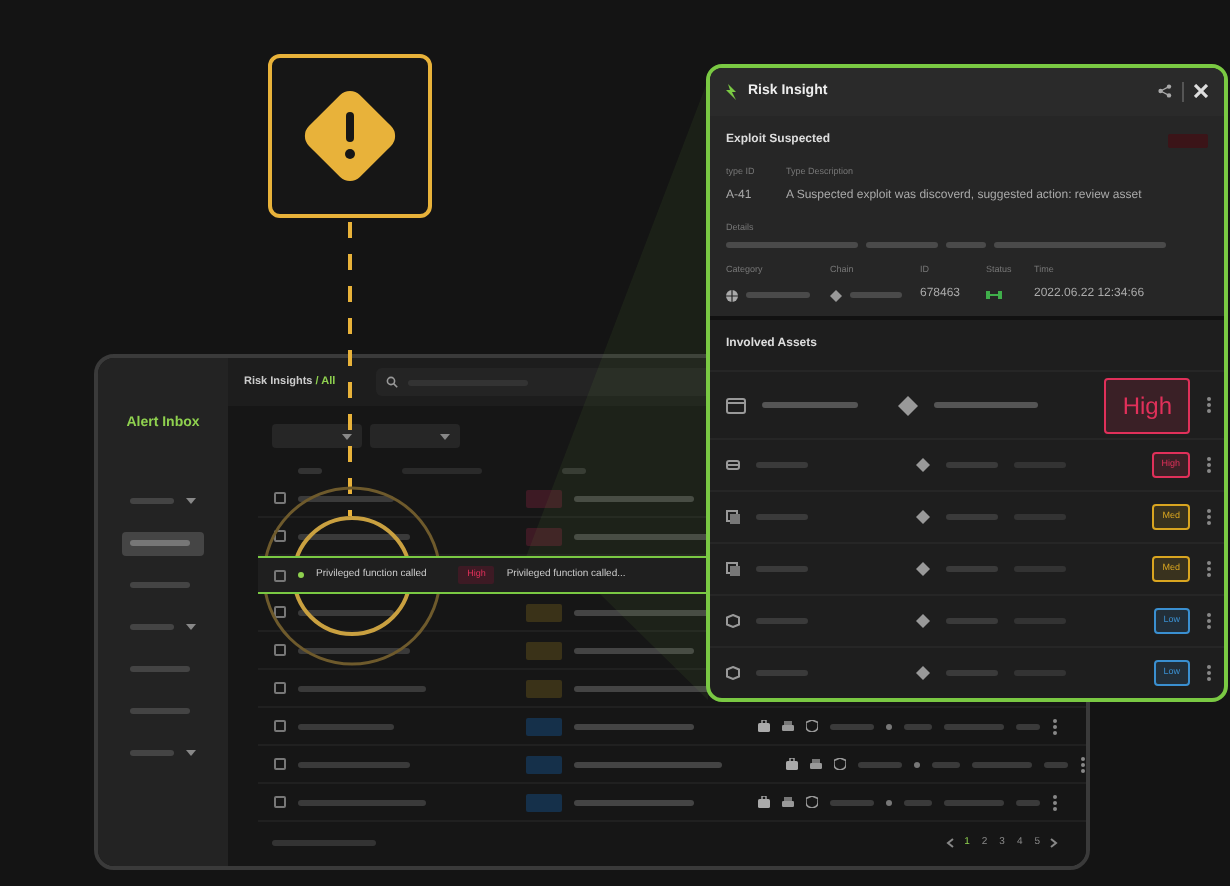 The width and height of the screenshot is (1230, 886). What do you see at coordinates (1201, 91) in the screenshot?
I see `close-icon` at bounding box center [1201, 91].